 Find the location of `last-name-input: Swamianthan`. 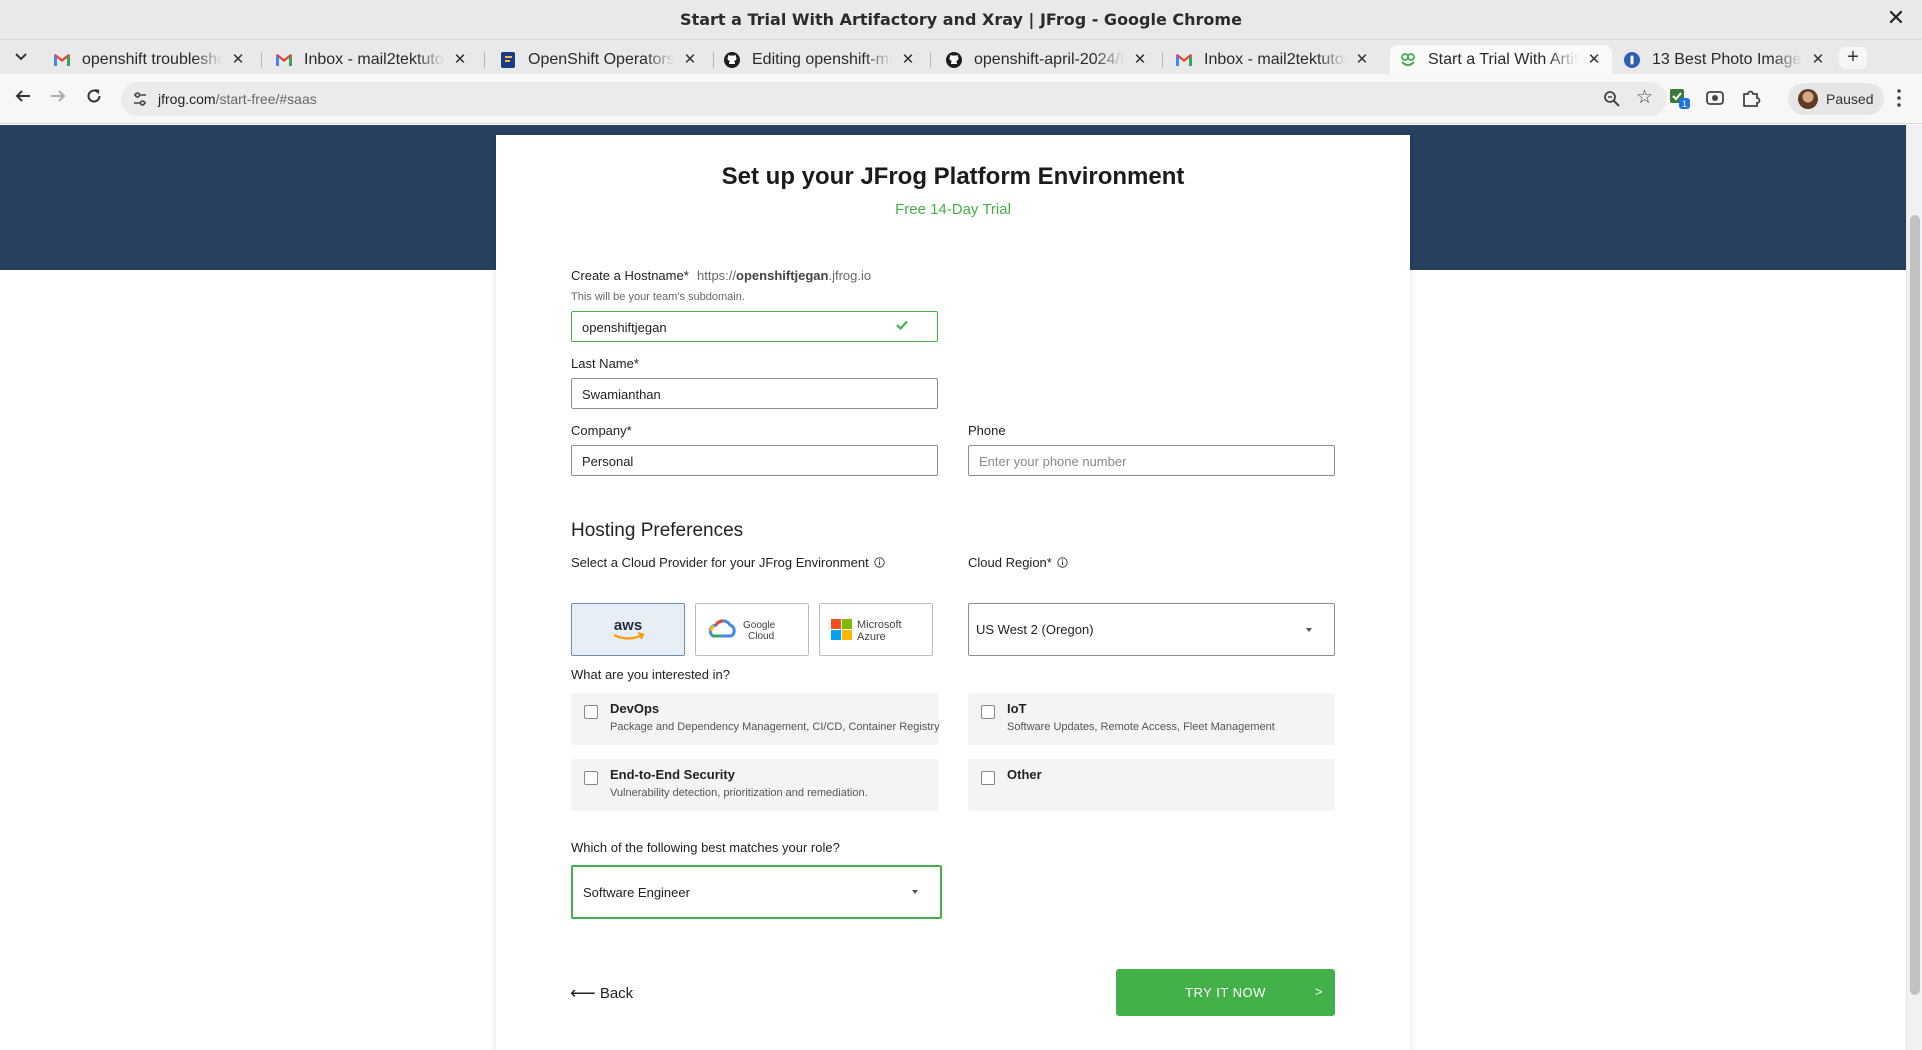

last-name-input: Swamianthan is located at coordinates (754, 393).